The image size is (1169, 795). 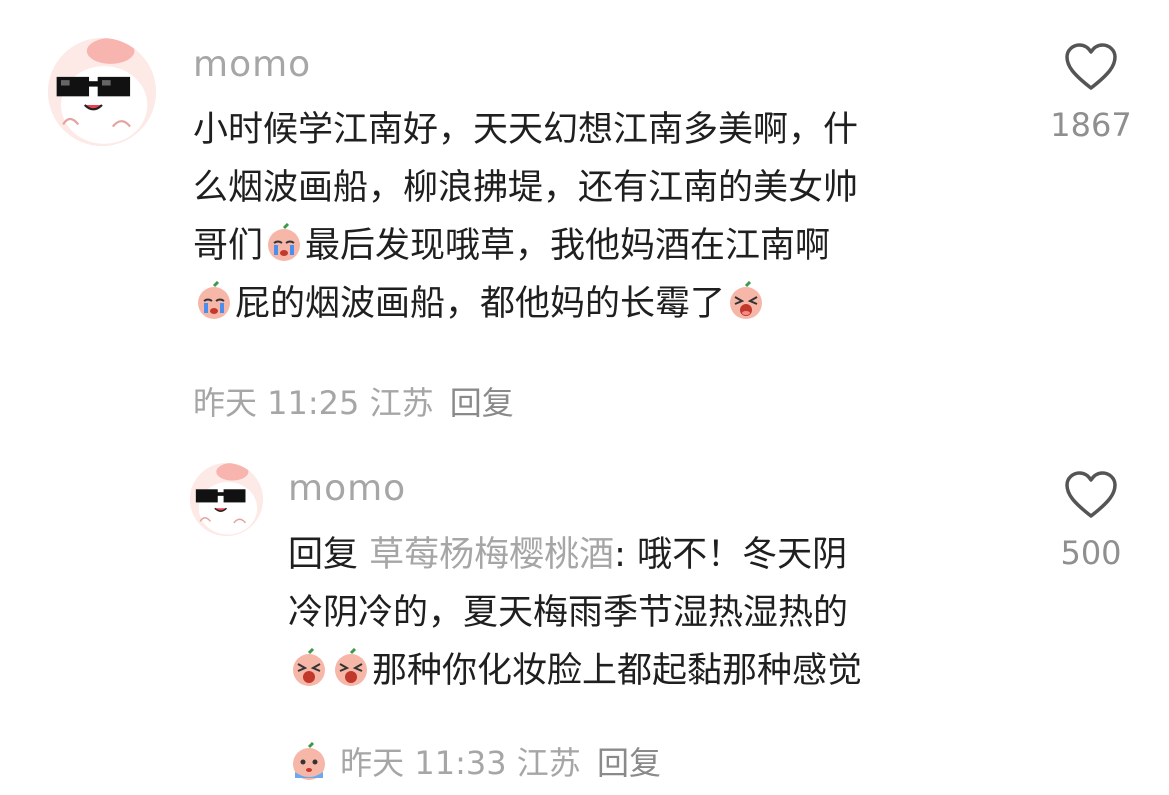 What do you see at coordinates (309, 762) in the screenshot?
I see `sad-peach-emoji-icon` at bounding box center [309, 762].